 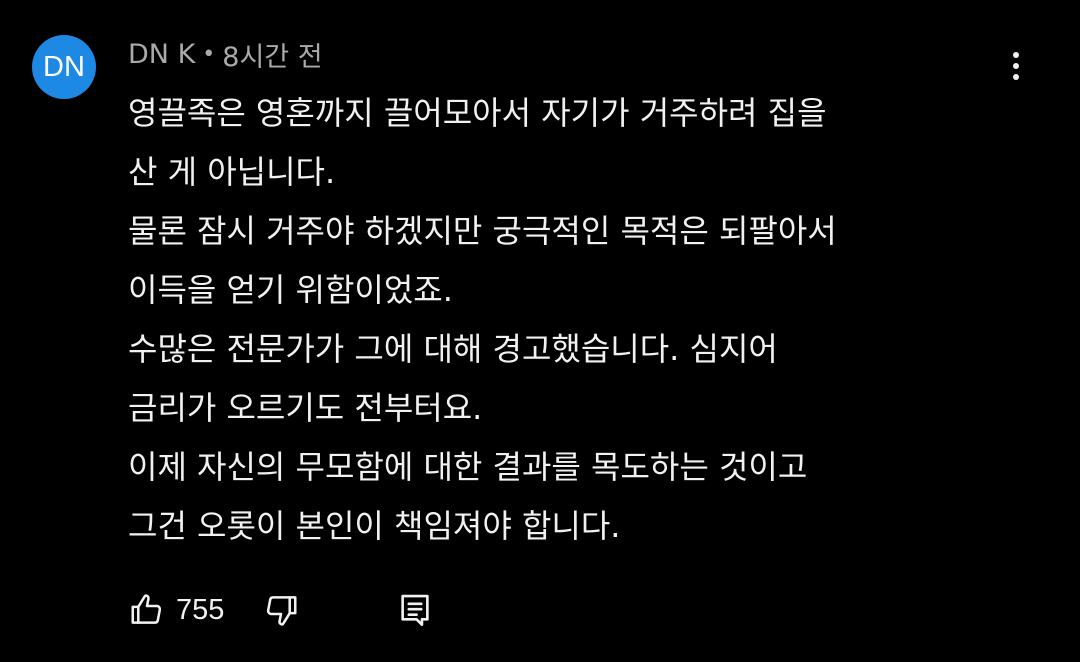 What do you see at coordinates (161, 54) in the screenshot?
I see `author-name: DN K` at bounding box center [161, 54].